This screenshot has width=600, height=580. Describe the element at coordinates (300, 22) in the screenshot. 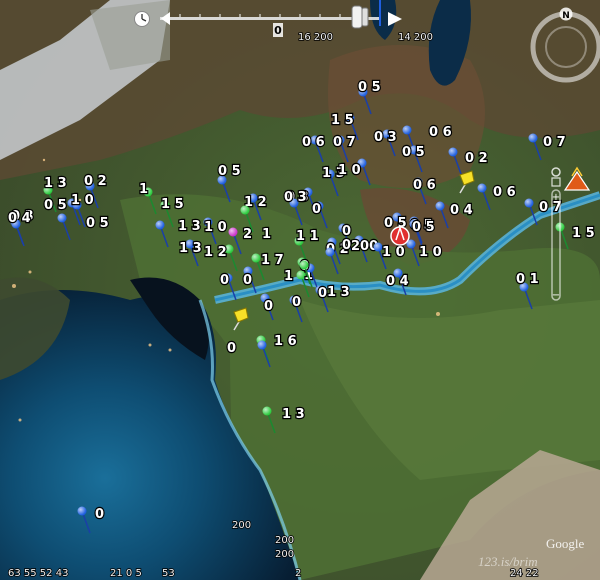

I see `timeline-slider: 0 16 200 14 200` at that location.